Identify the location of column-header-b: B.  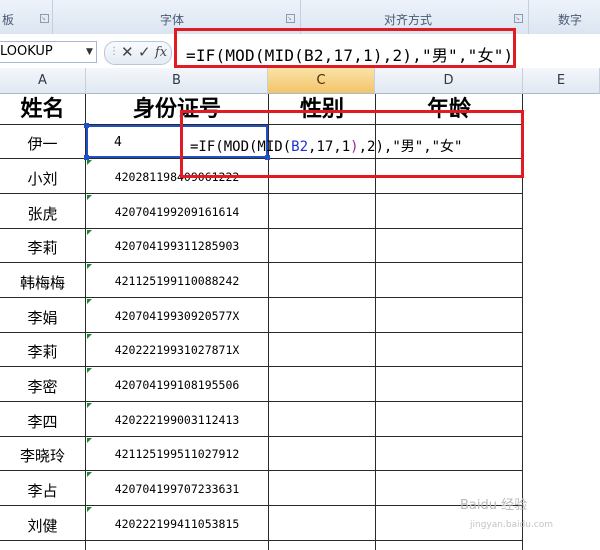
(177, 81).